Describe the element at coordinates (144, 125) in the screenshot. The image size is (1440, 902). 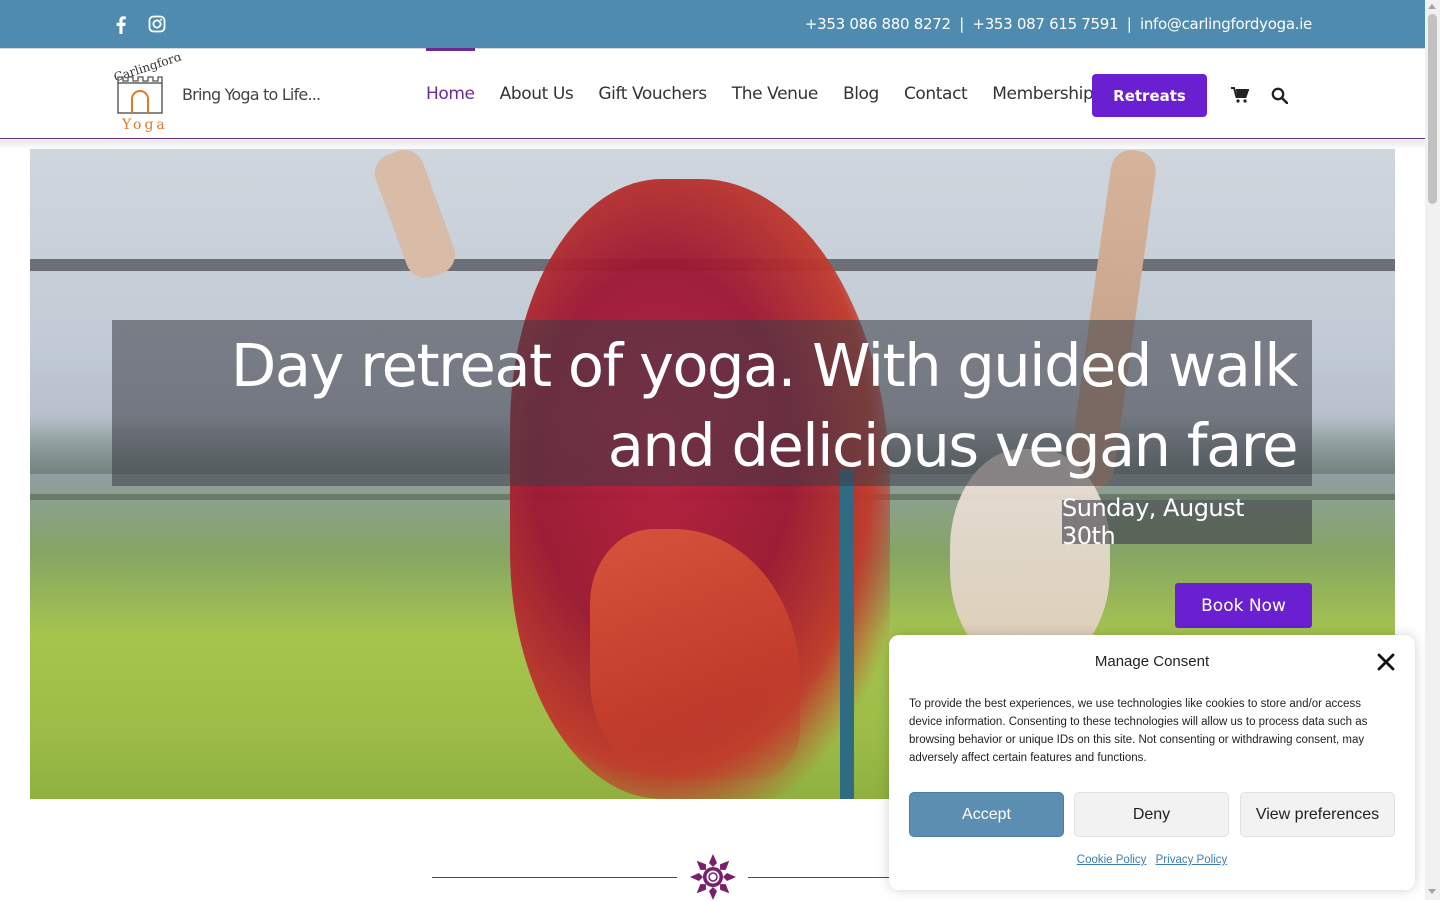
I see `logo-brand-bottom: Yoga` at that location.